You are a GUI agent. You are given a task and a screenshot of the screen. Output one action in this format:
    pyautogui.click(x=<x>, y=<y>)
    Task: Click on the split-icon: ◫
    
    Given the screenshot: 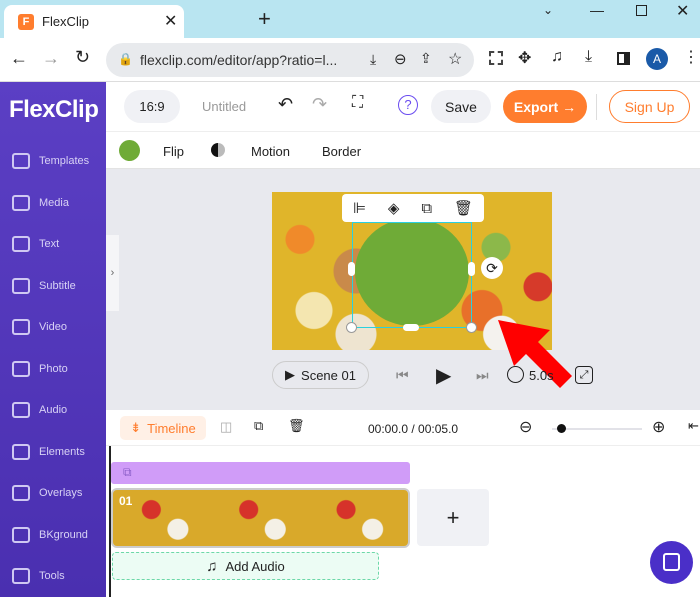 What is the action you would take?
    pyautogui.click(x=226, y=427)
    